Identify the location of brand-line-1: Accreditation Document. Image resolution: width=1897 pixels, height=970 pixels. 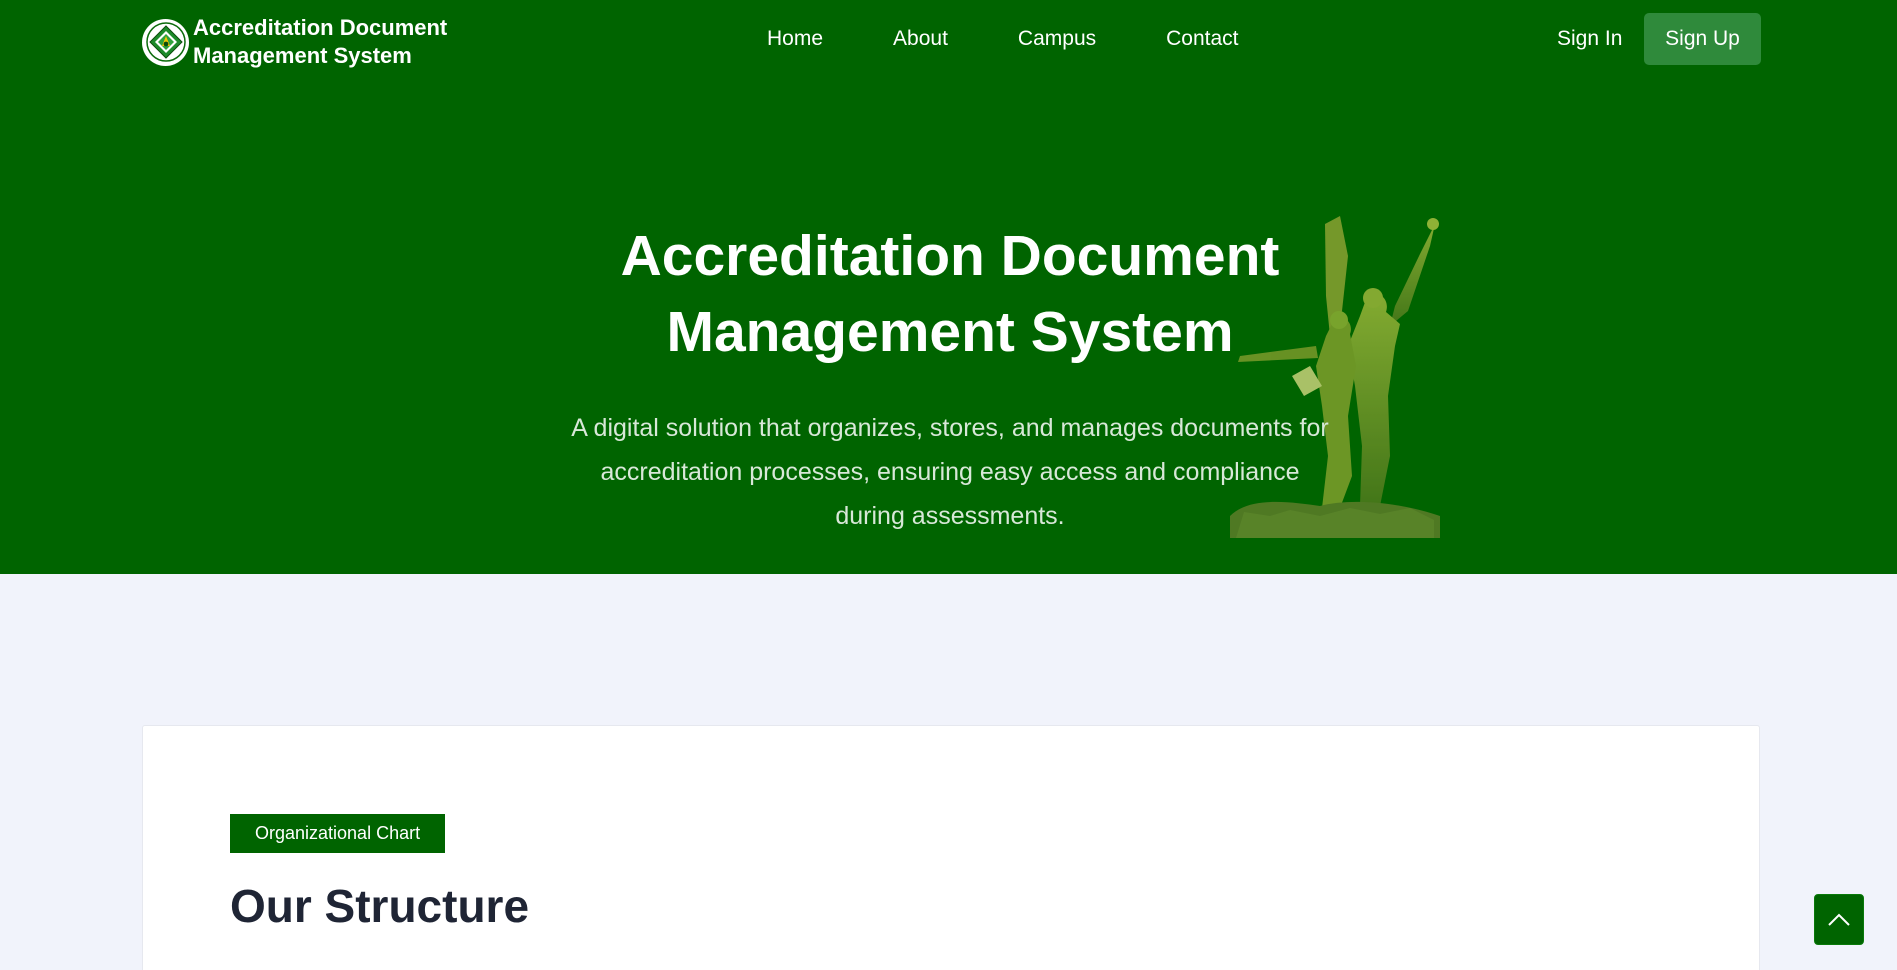
(320, 27).